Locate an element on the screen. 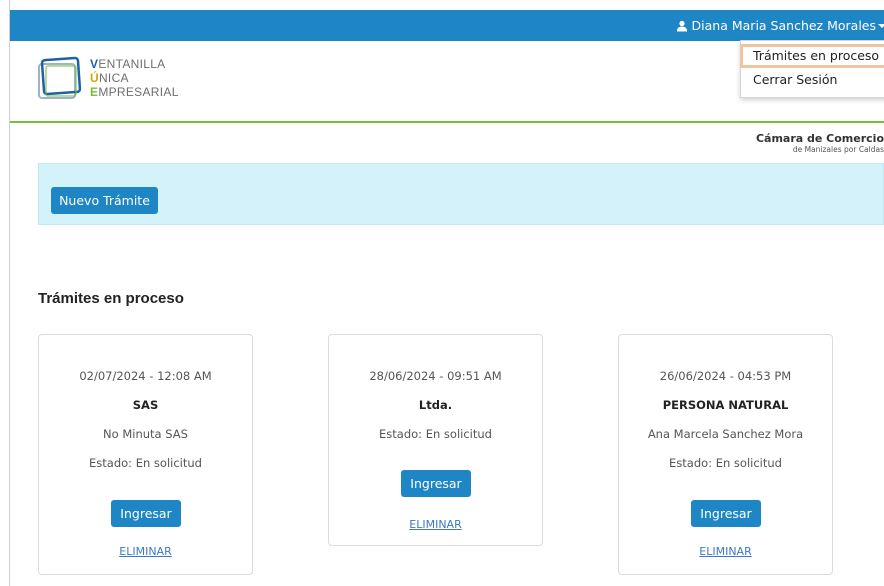 The height and width of the screenshot is (586, 884). user-dropdown-menu: Trámites en proceso Cerrar Sesión is located at coordinates (812, 69).